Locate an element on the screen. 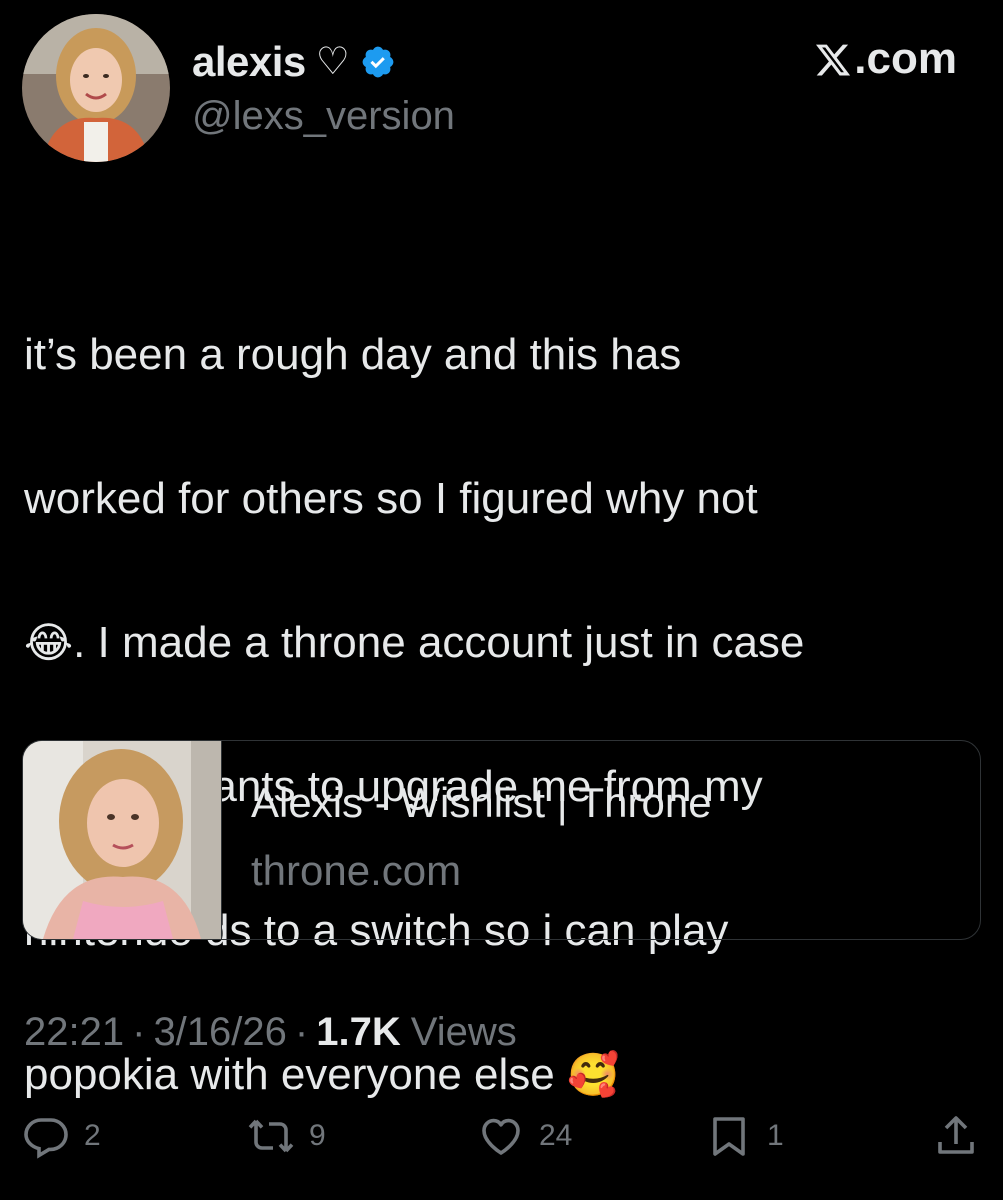 The height and width of the screenshot is (1200, 1003). author-handle: @lexs_version is located at coordinates (323, 116).